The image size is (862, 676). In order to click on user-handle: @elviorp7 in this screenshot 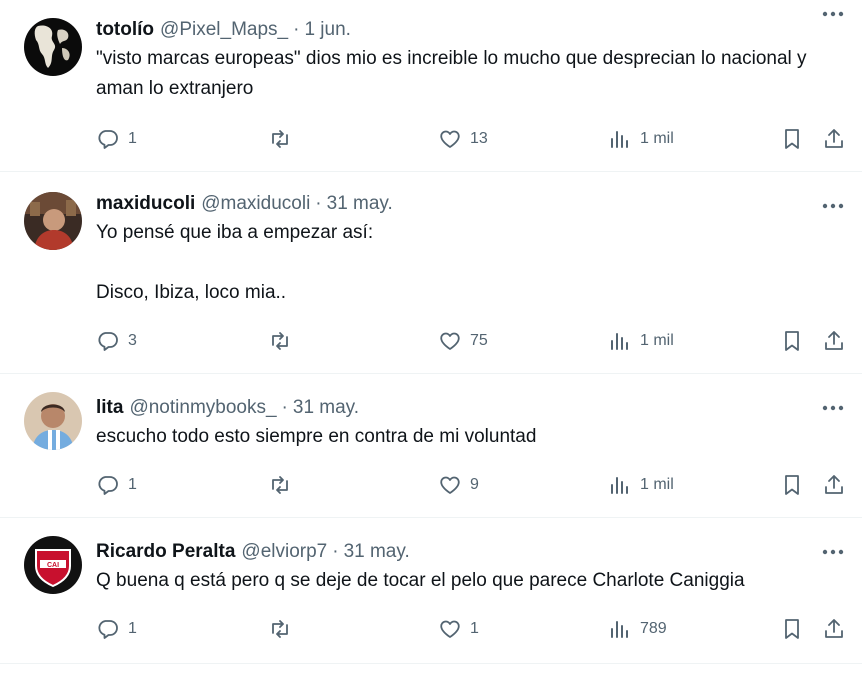, I will do `click(284, 552)`.